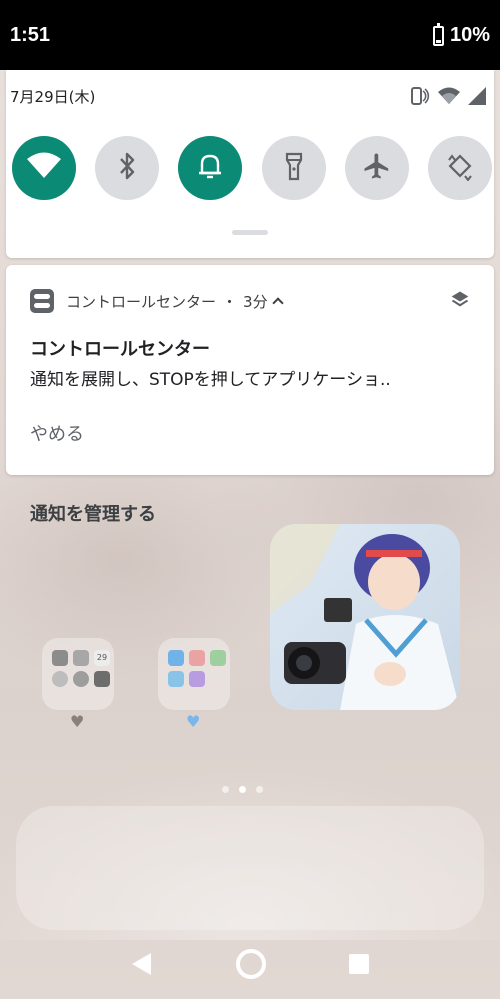 This screenshot has height=999, width=500. I want to click on notification-time: 3分, so click(255, 301).